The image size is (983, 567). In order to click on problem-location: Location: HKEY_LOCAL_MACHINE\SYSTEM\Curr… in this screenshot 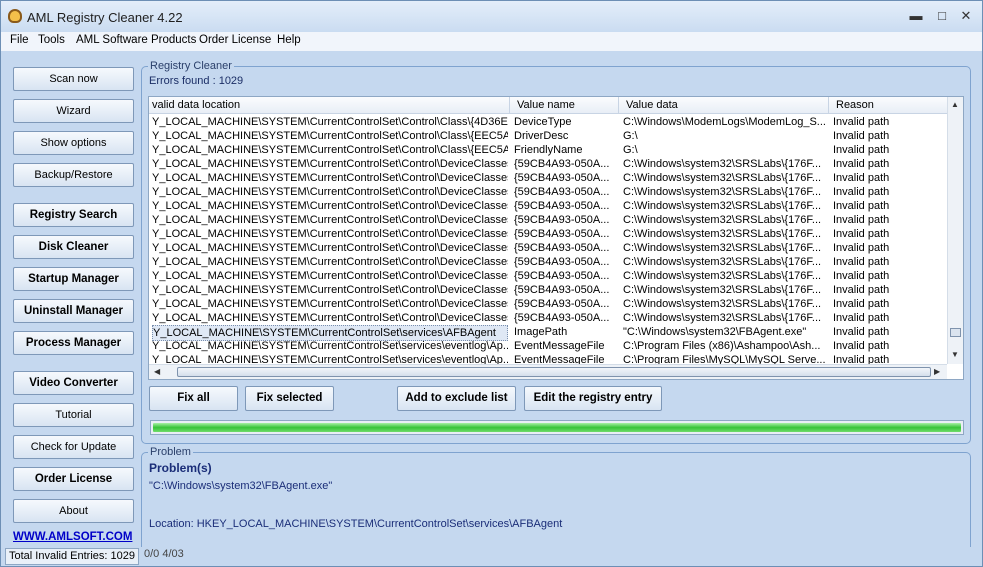, I will do `click(356, 524)`.